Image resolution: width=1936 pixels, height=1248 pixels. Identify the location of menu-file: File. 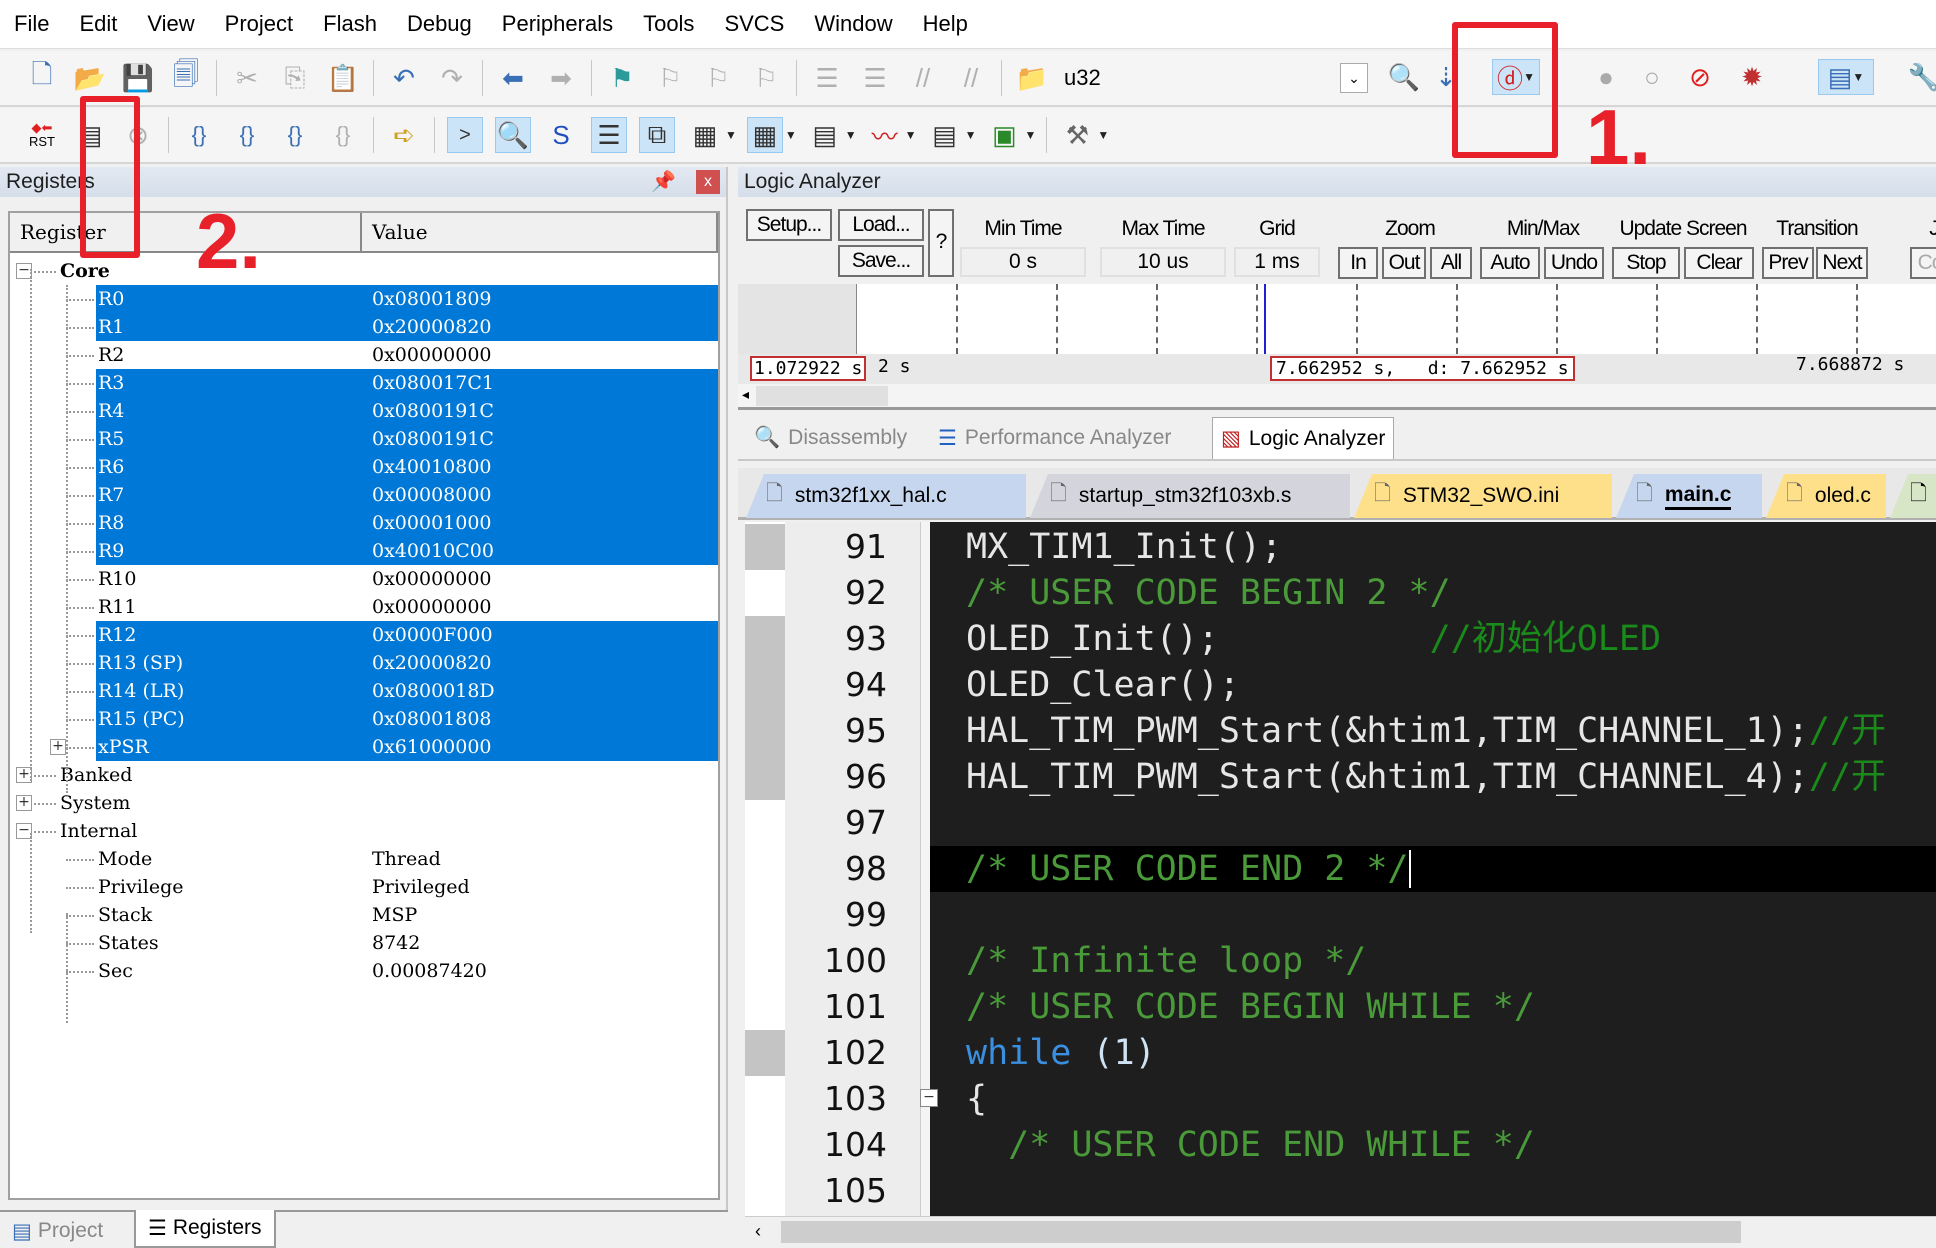
(31, 24).